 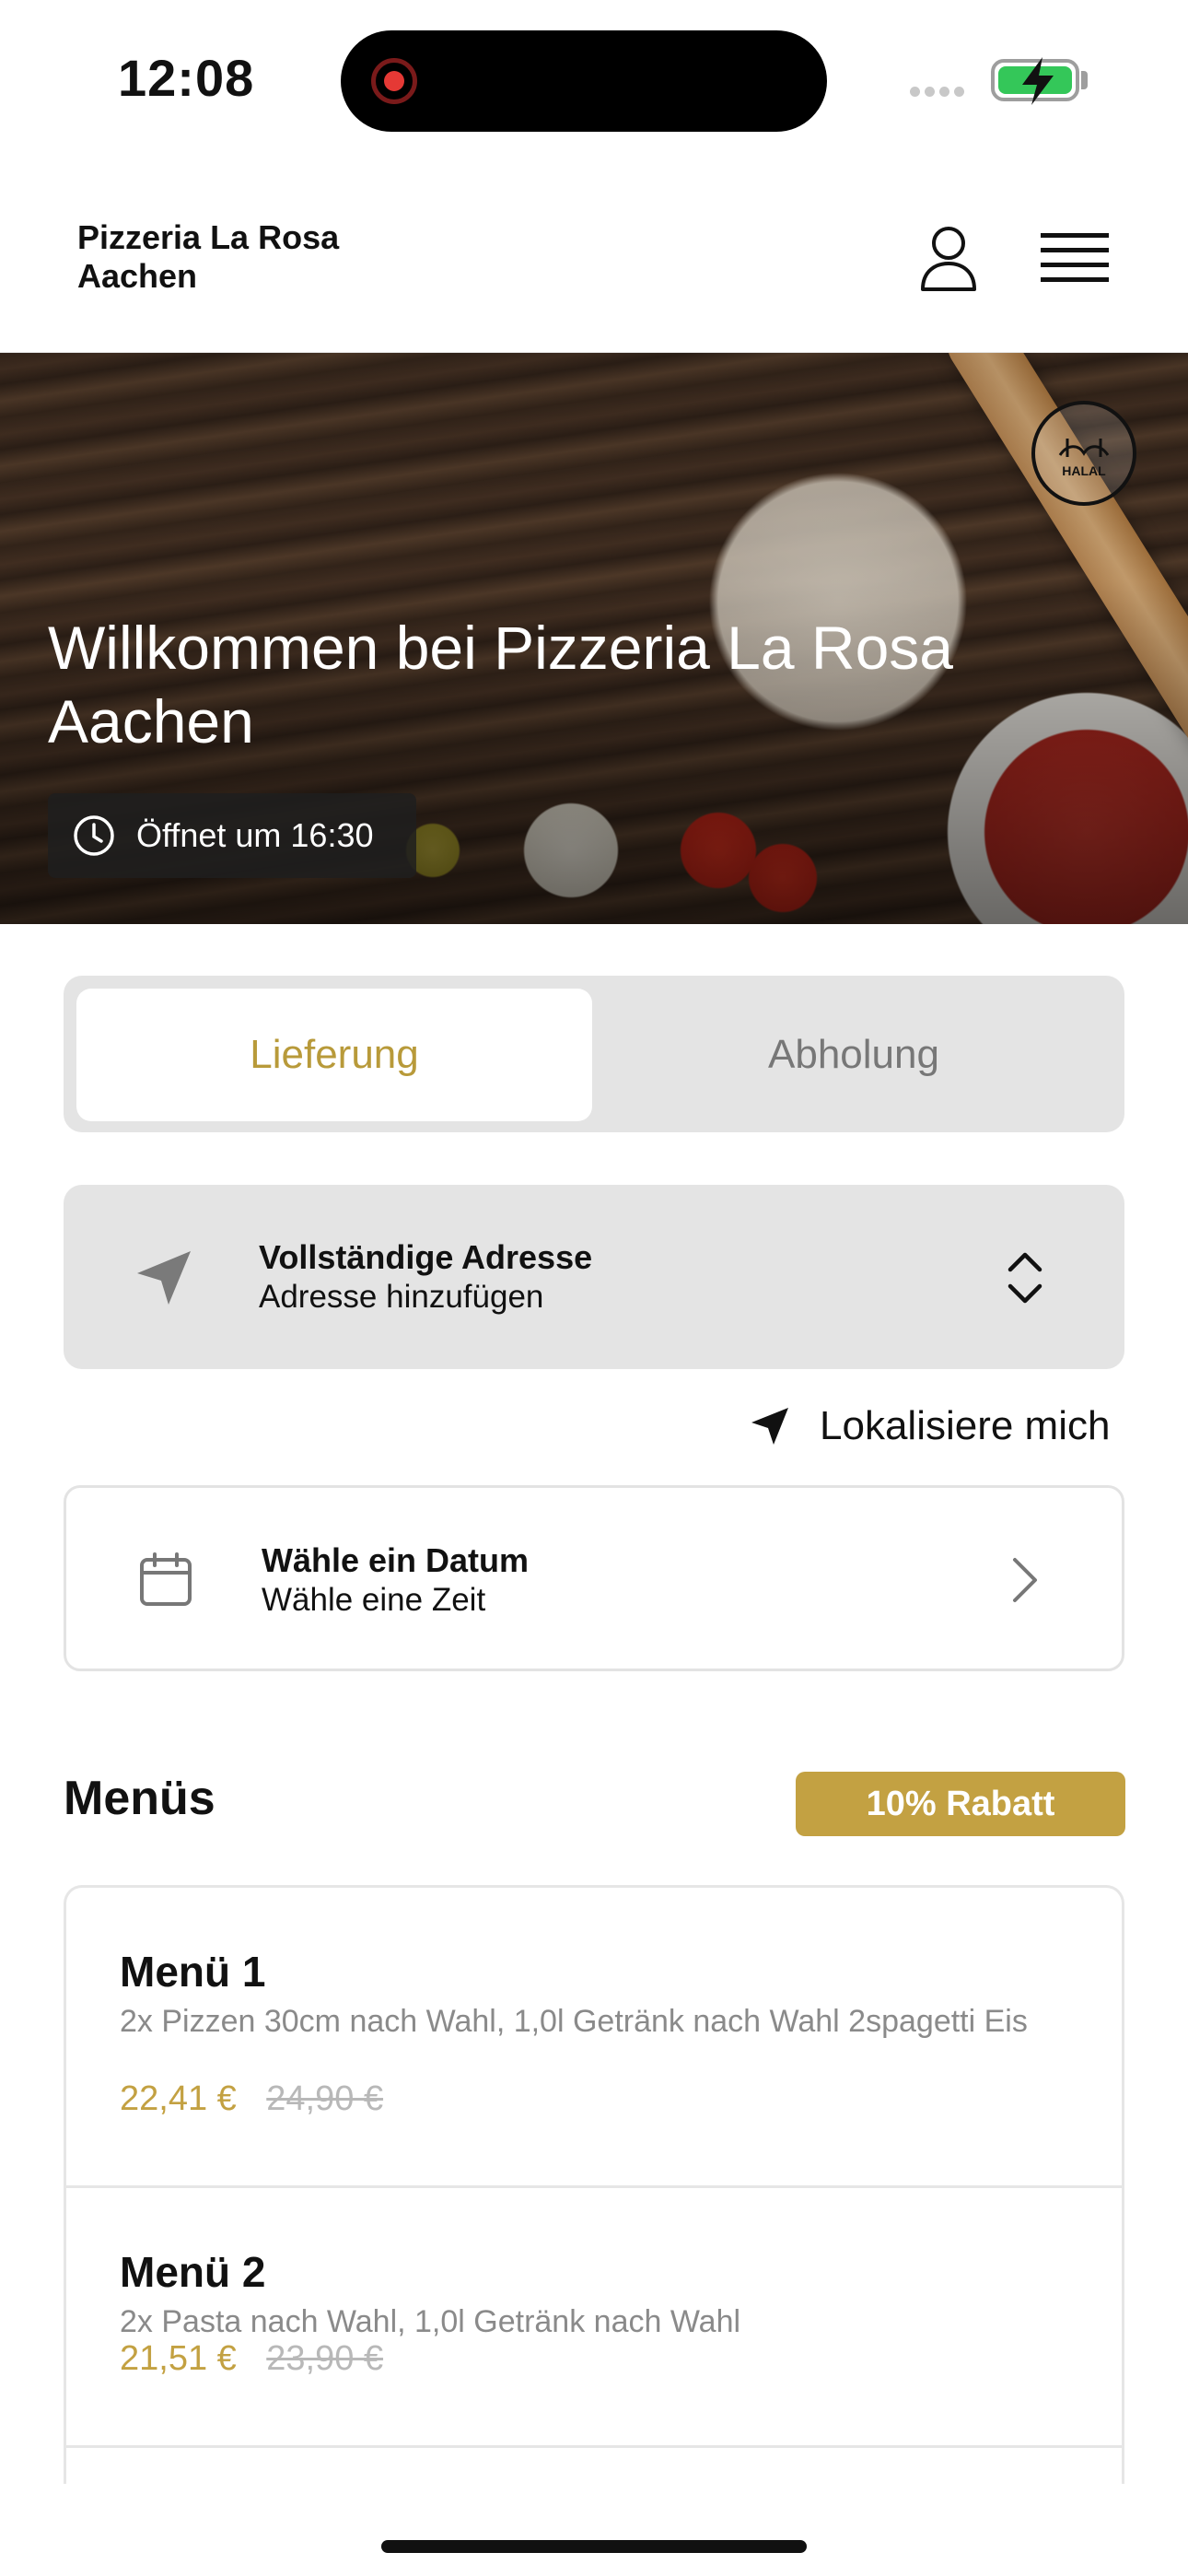 I want to click on chevron-right-icon, so click(x=1025, y=1580).